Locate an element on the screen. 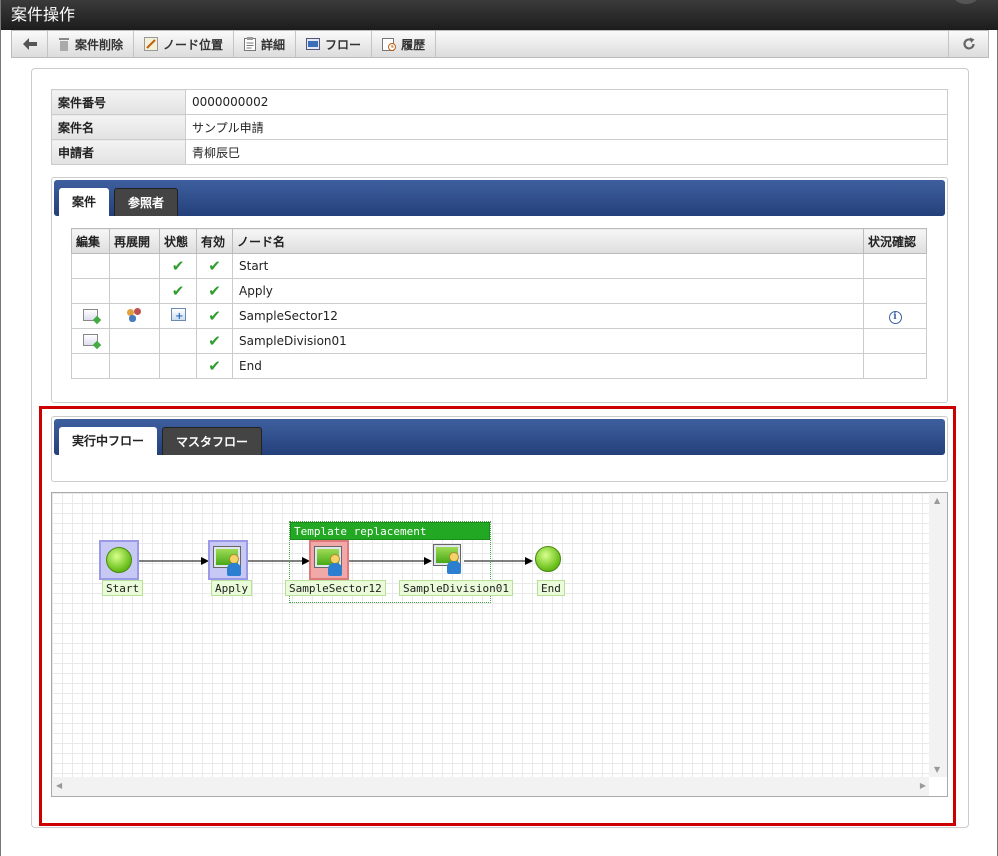 Image resolution: width=998 pixels, height=856 pixels. flow-node-label: Apply is located at coordinates (232, 588).